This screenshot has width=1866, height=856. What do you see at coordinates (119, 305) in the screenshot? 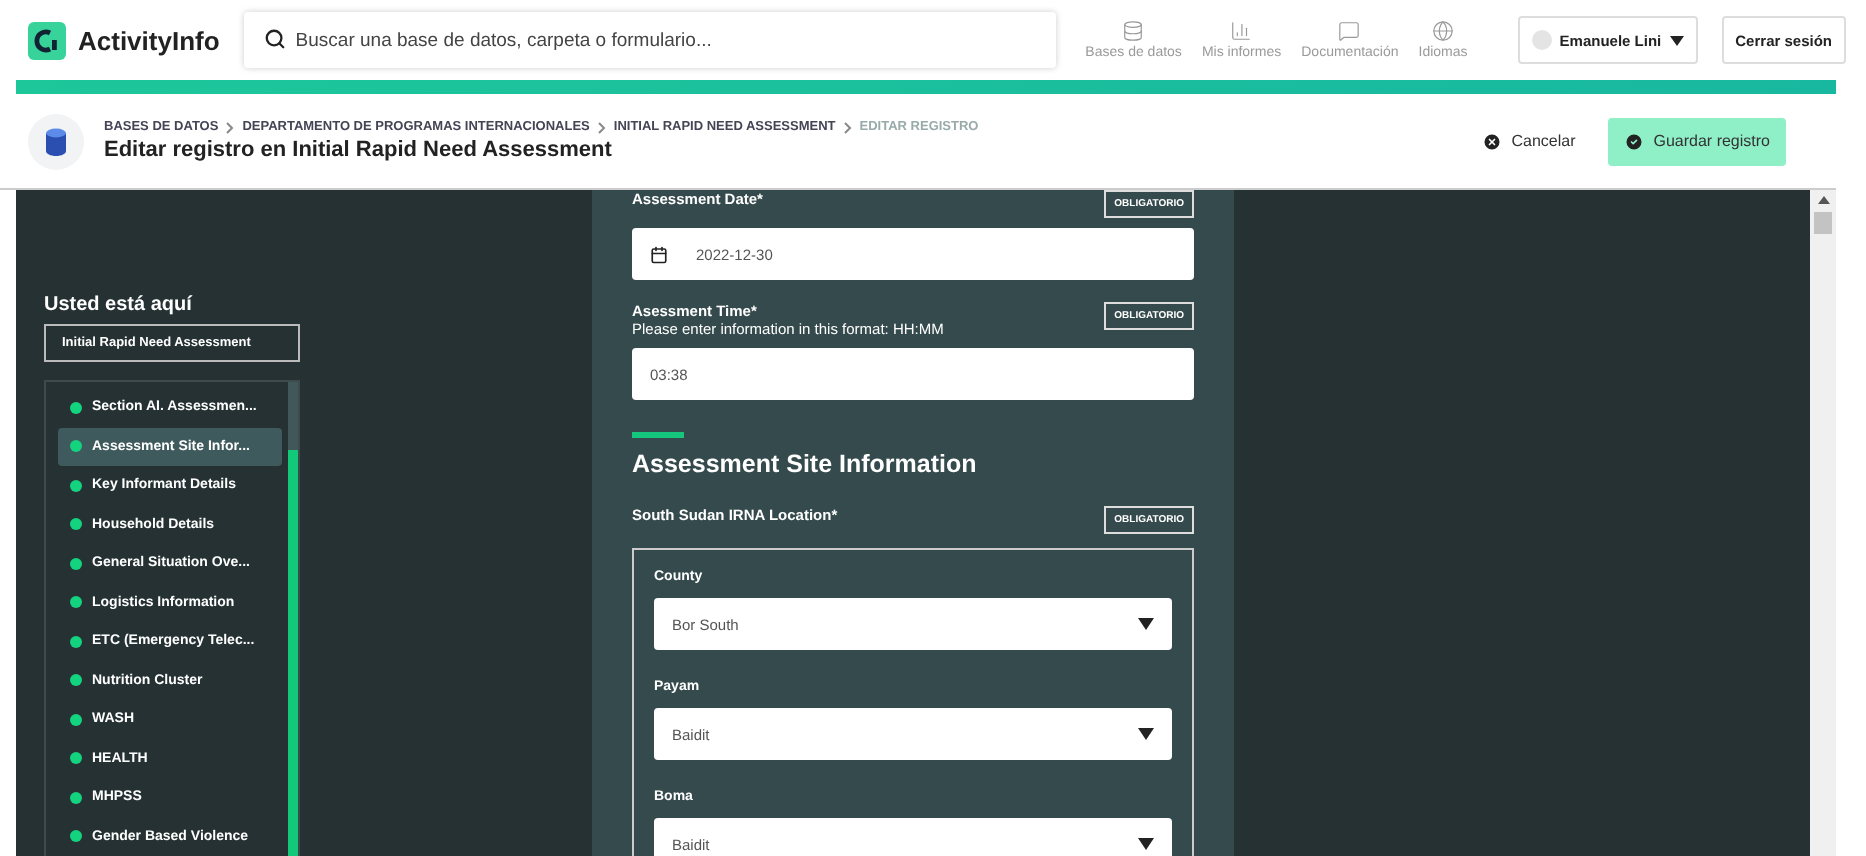
I see `sidebar-heading: Usted está aquí` at bounding box center [119, 305].